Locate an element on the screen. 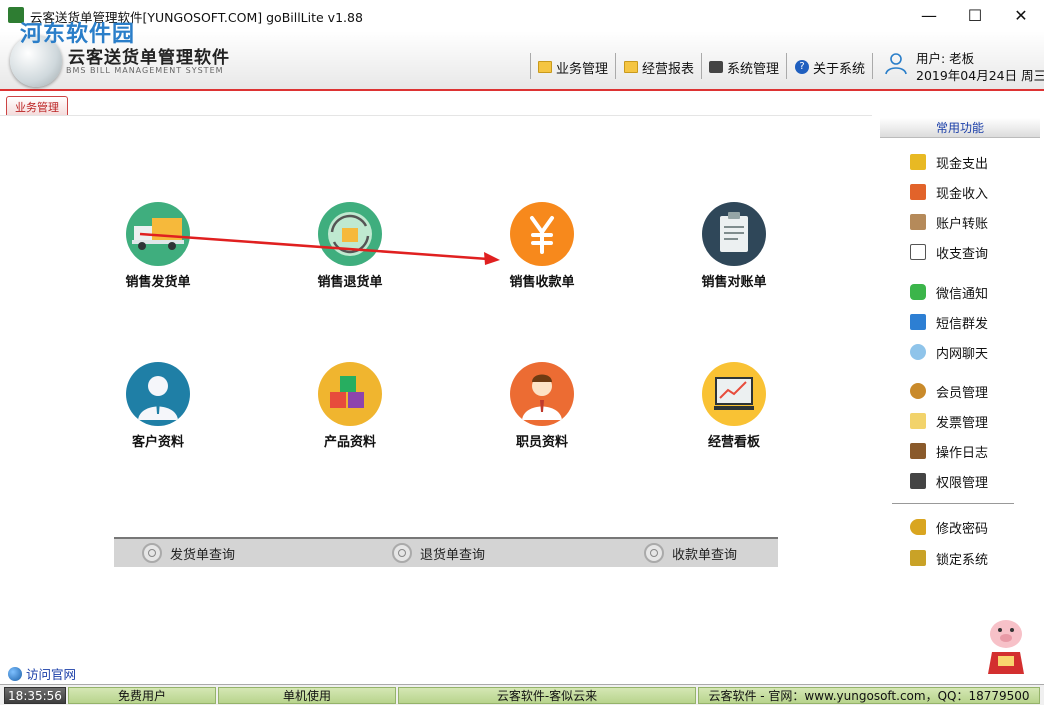 The image size is (1044, 705). status-contact: 云客软件 - 官网：www.yungosoft.com，QQ：18779500 is located at coordinates (869, 695).